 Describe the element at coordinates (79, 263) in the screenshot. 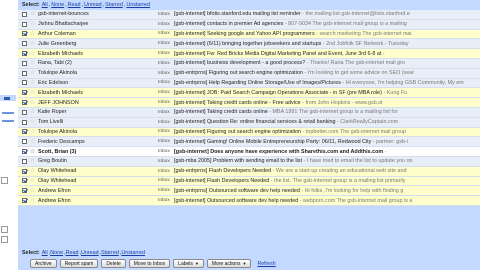

I see `report-spam-button: Report spam` at that location.